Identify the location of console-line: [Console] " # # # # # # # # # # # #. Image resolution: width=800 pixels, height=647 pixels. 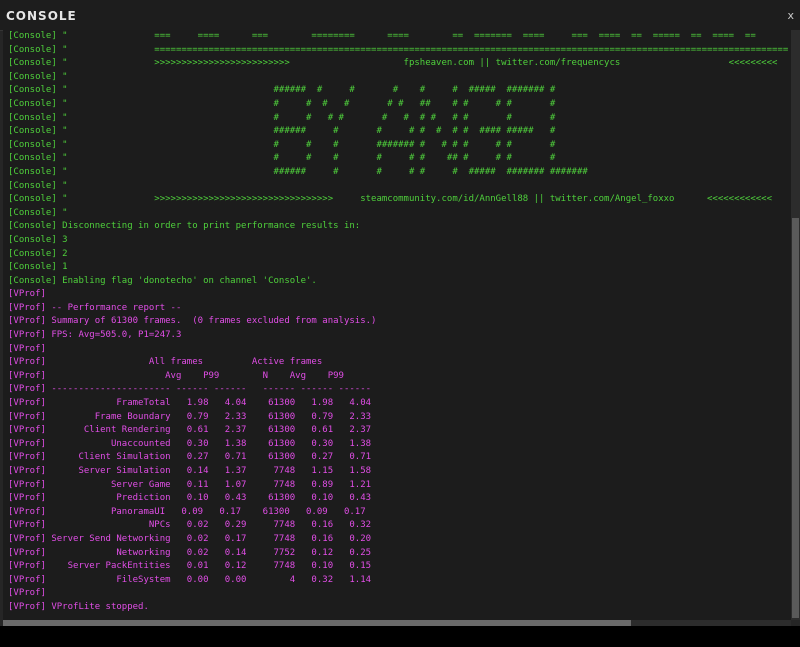
(282, 117).